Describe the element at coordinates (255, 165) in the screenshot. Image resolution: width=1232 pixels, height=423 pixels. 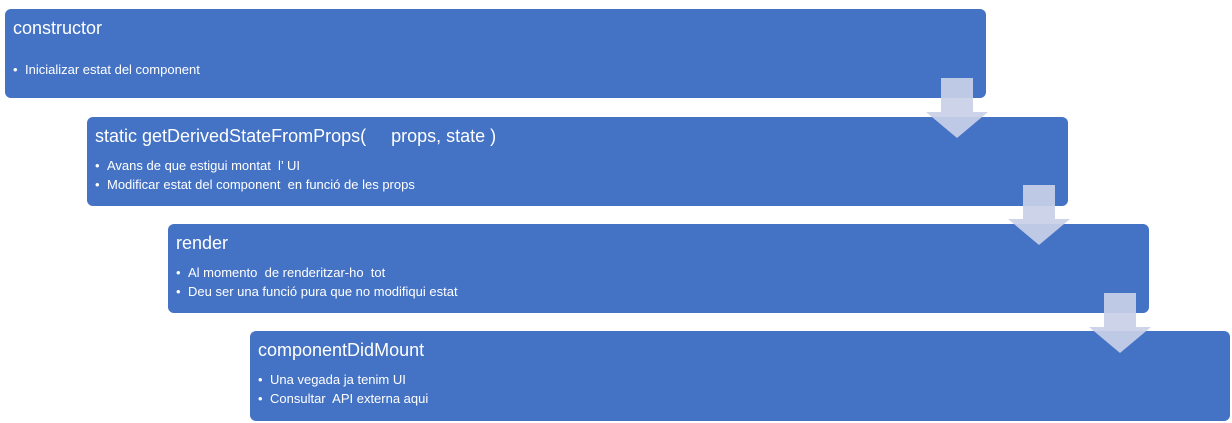
I see `bullet-item: Avans de que estigui montat l’ UI` at that location.